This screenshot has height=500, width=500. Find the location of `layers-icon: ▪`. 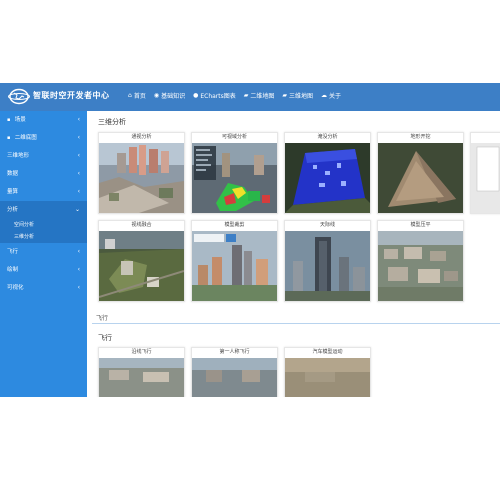

layers-icon: ▪ is located at coordinates (9, 138).